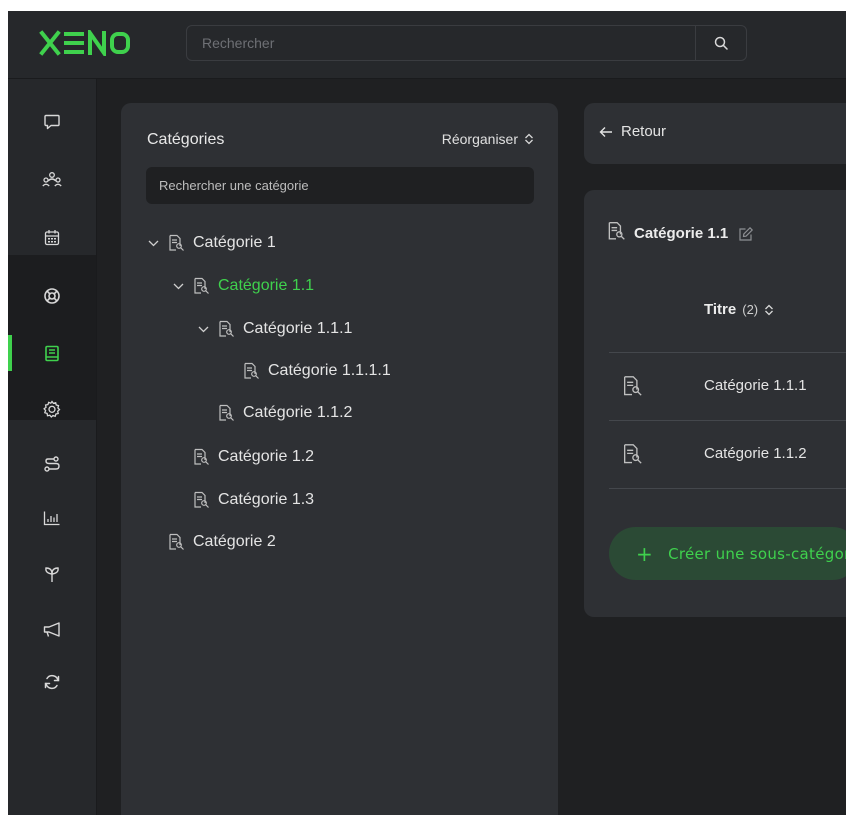 The width and height of the screenshot is (846, 815). I want to click on sidebar-item-calendar, so click(52, 237).